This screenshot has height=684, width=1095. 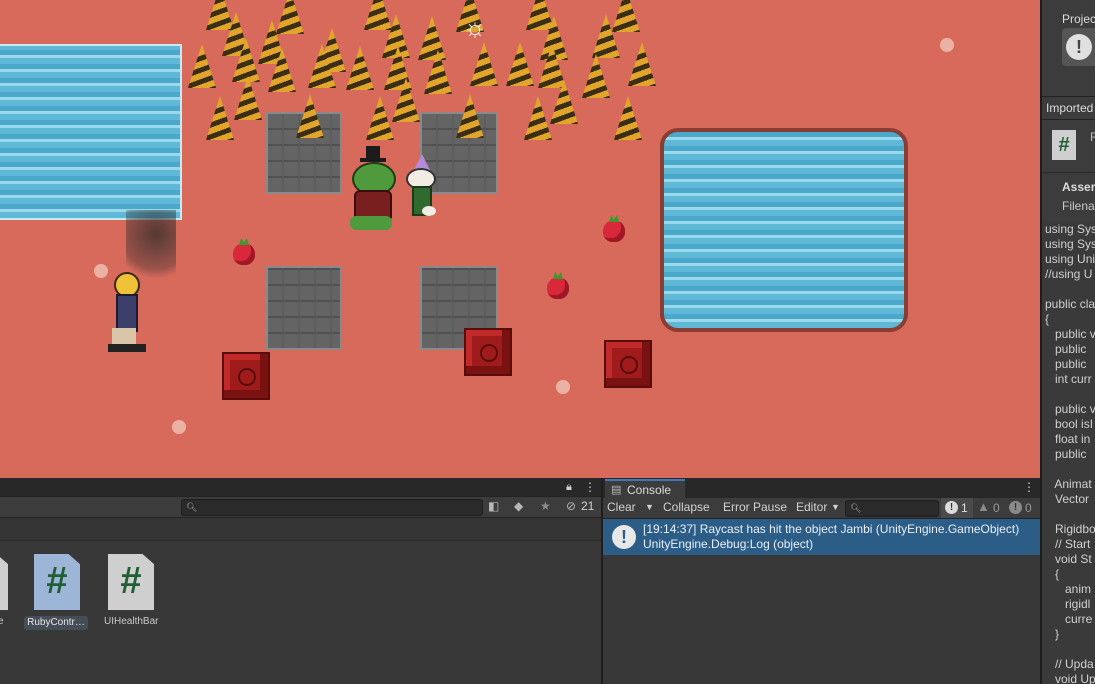 I want to click on asset-name-letter: R, so click(x=1092, y=137).